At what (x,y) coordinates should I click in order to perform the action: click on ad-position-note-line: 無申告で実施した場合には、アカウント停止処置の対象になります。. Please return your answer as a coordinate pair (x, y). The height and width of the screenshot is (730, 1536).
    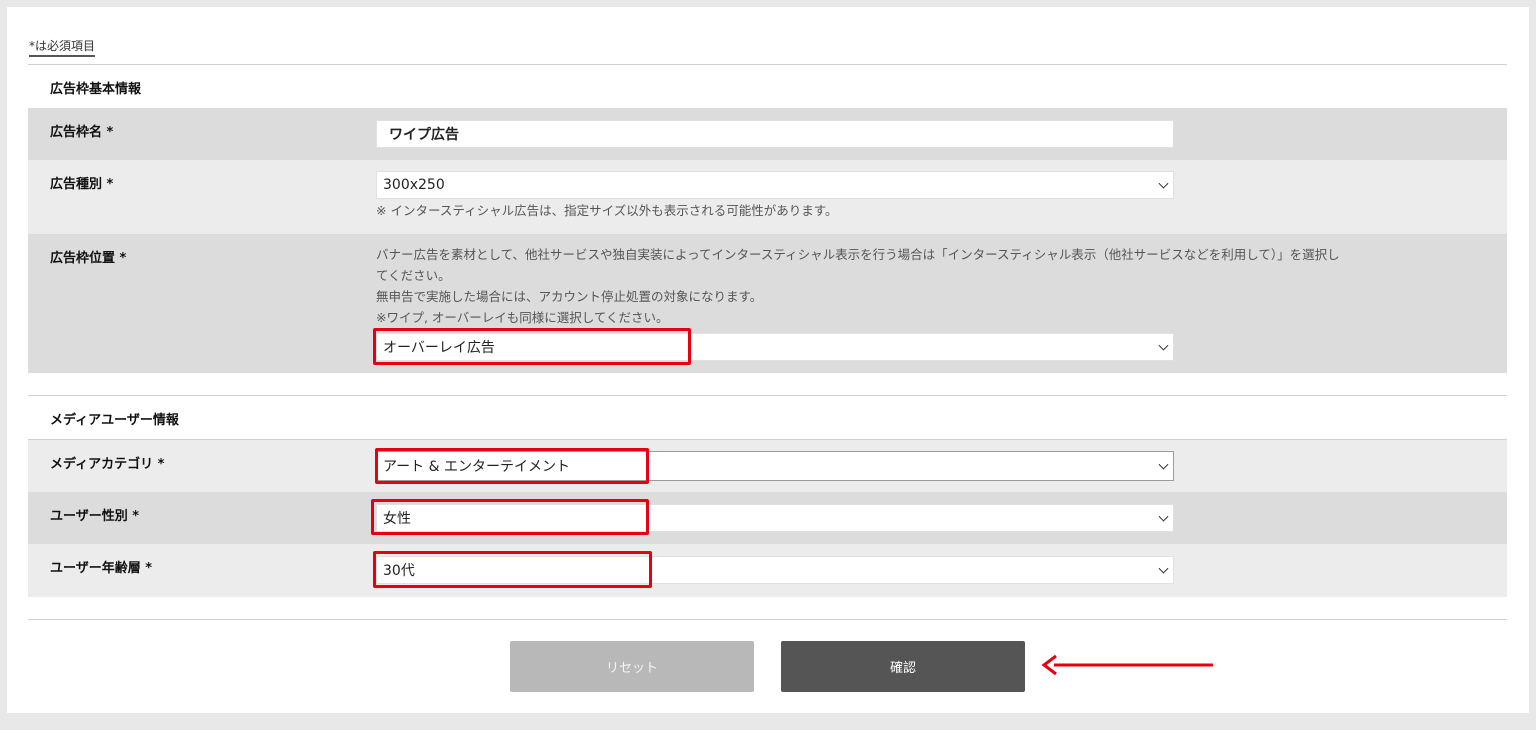
    Looking at the image, I should click on (569, 296).